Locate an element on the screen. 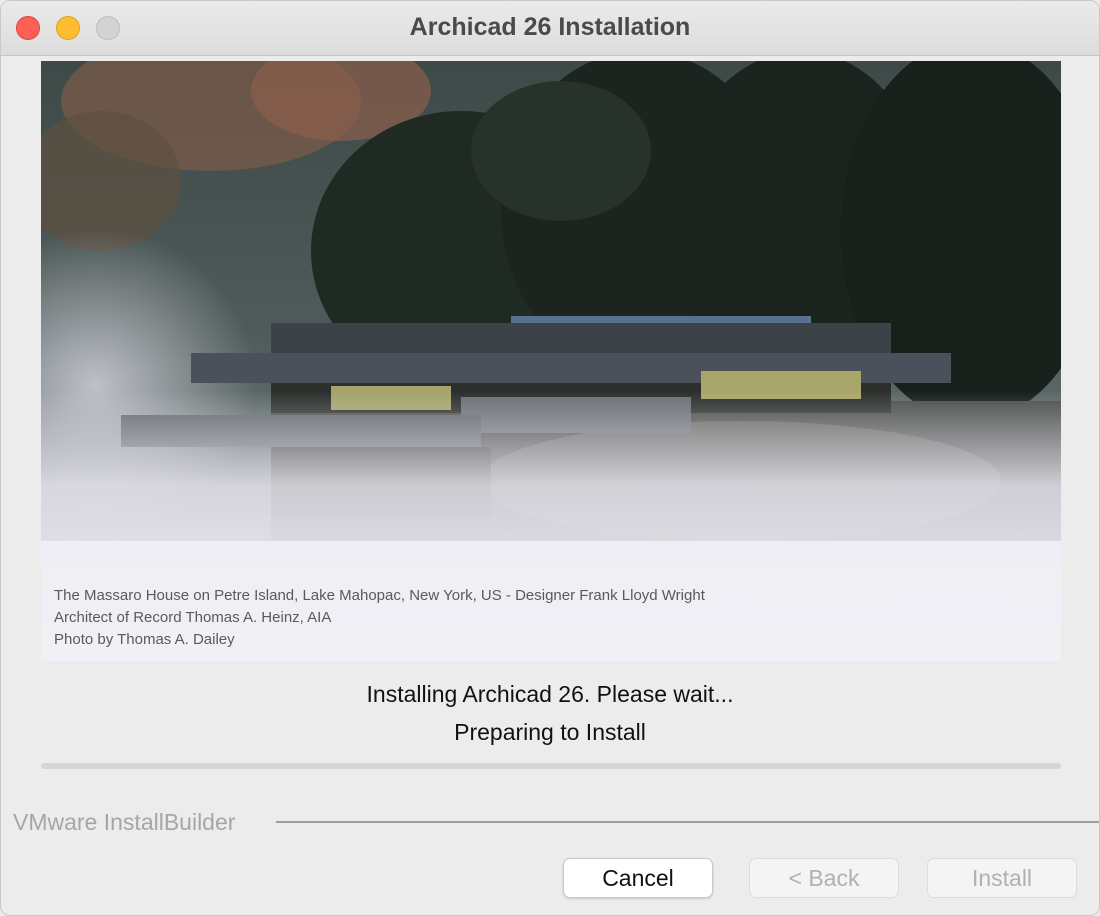  title-bar: Archicad 26 Installation is located at coordinates (550, 28).